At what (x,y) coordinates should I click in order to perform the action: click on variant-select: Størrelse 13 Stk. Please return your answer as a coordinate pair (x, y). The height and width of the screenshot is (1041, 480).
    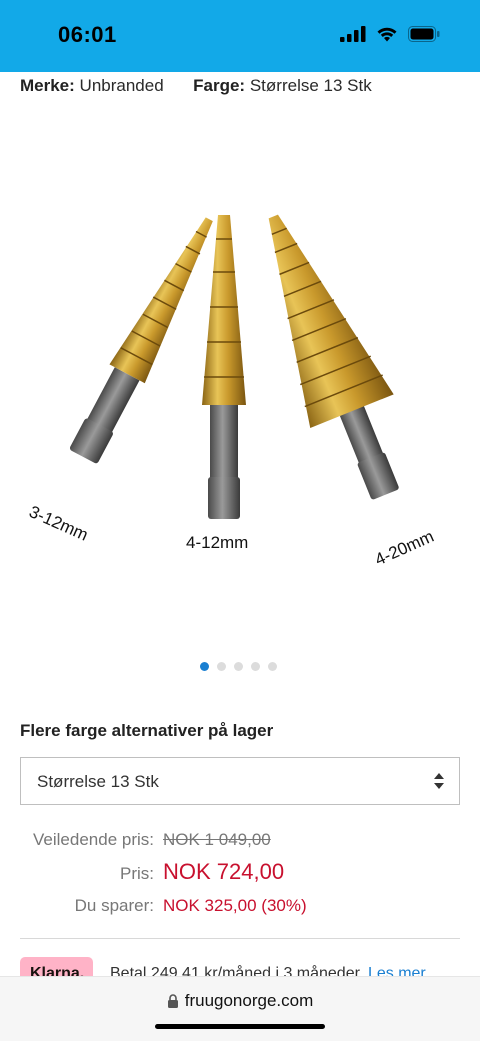
    Looking at the image, I should click on (240, 781).